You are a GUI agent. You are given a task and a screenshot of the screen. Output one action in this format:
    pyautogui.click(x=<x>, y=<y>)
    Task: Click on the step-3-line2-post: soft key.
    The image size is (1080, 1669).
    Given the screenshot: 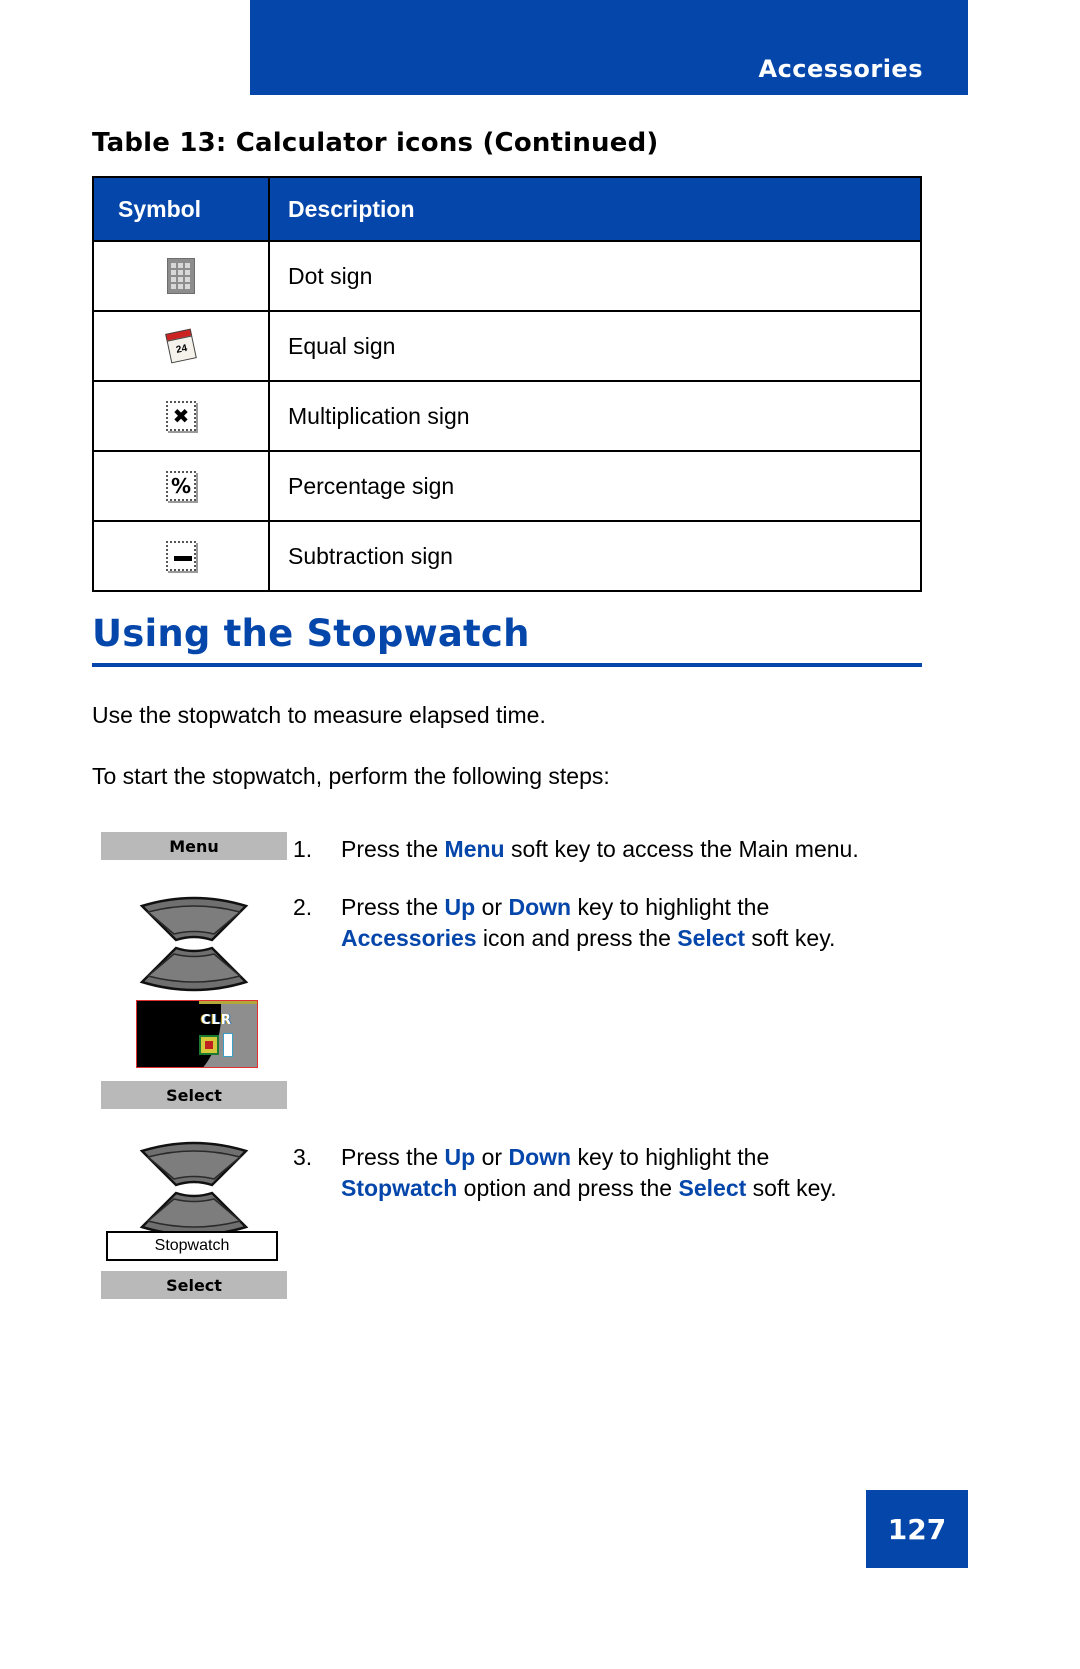 What is the action you would take?
    pyautogui.click(x=791, y=1188)
    